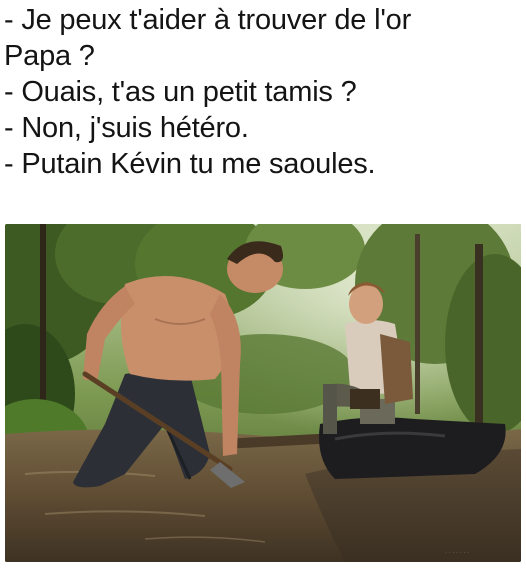 The width and height of the screenshot is (526, 572). What do you see at coordinates (49, 56) in the screenshot?
I see `caption-line-2: Papa ?` at bounding box center [49, 56].